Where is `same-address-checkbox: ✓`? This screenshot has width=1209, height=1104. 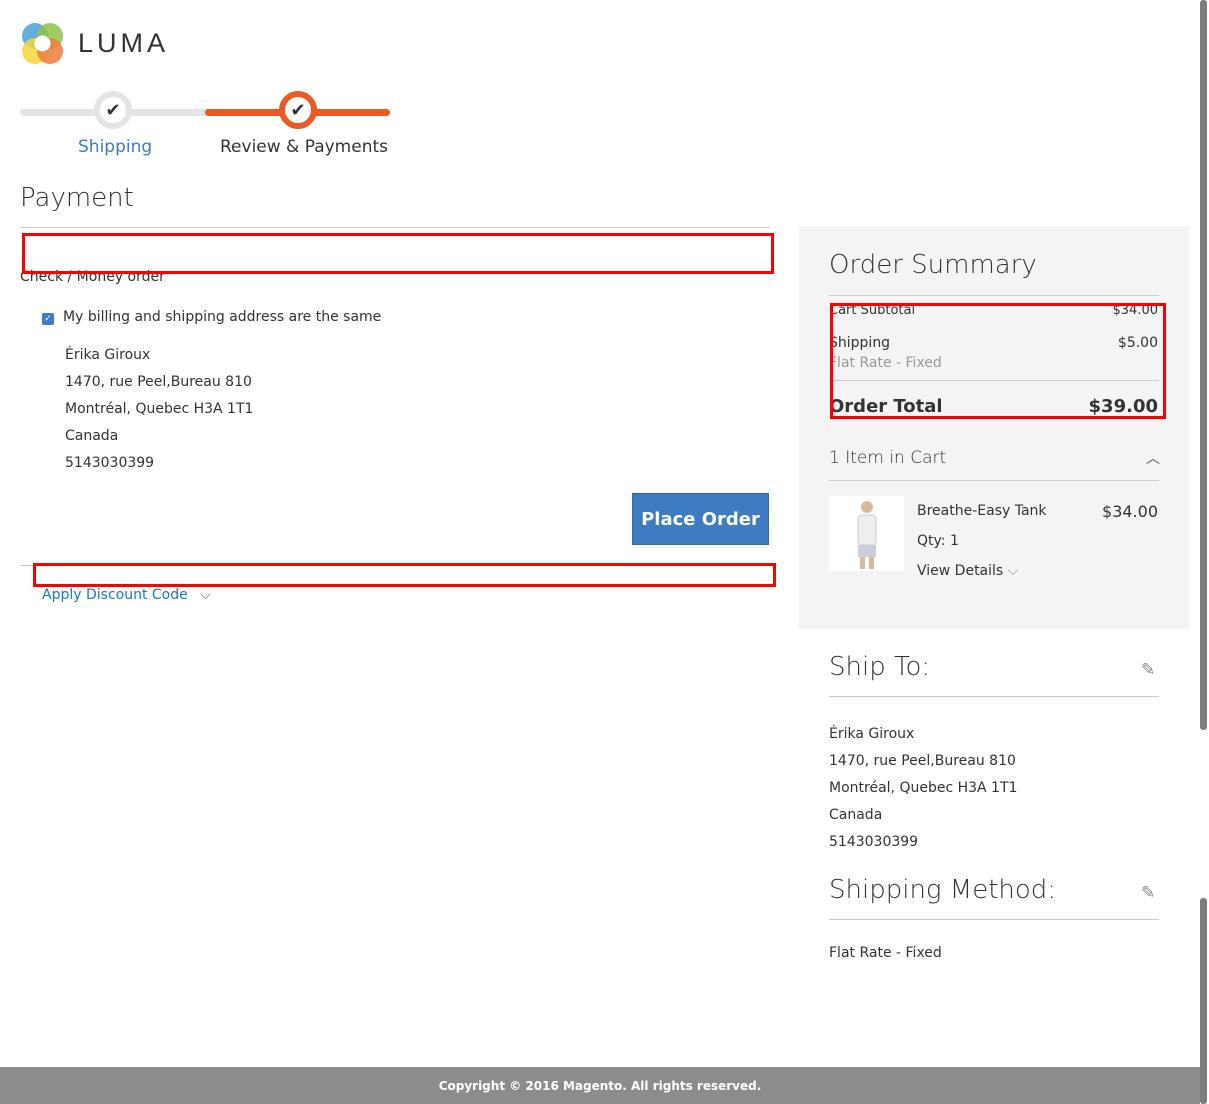 same-address-checkbox: ✓ is located at coordinates (48, 319).